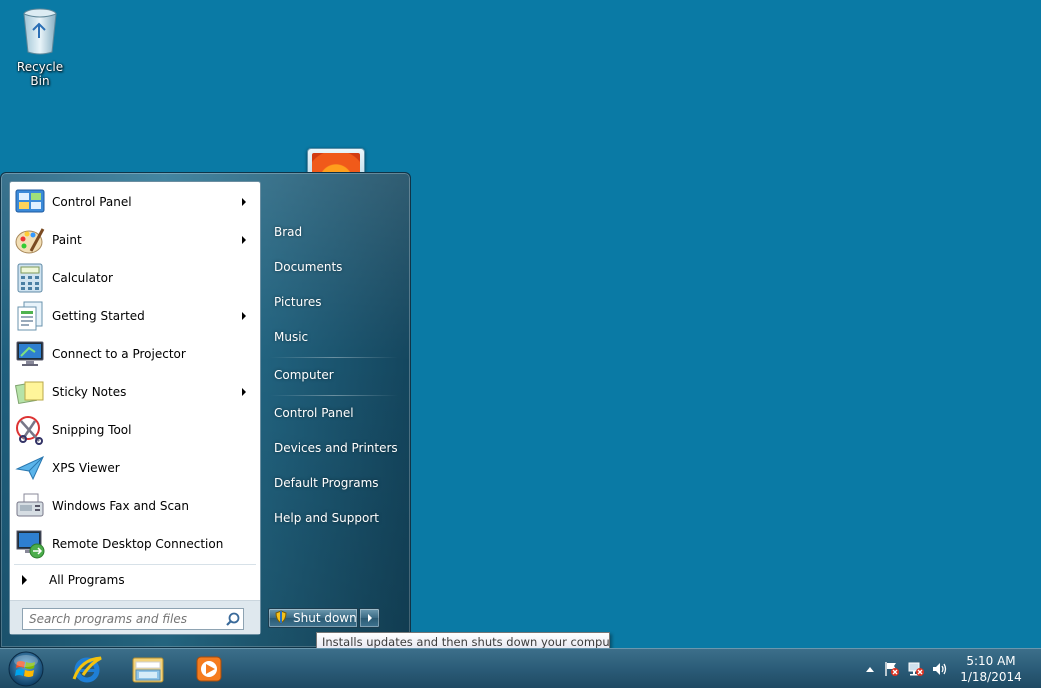  I want to click on shutdown-button: Shut down, so click(313, 618).